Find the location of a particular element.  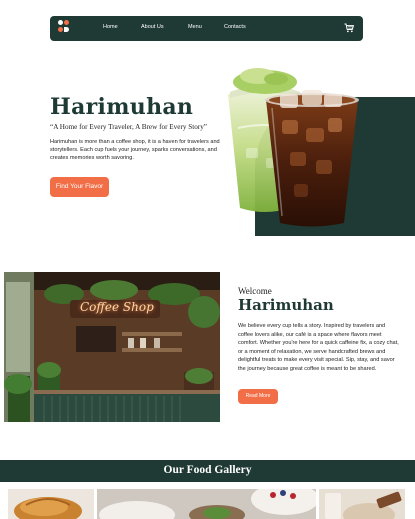

read-more-button: Read More is located at coordinates (258, 396).